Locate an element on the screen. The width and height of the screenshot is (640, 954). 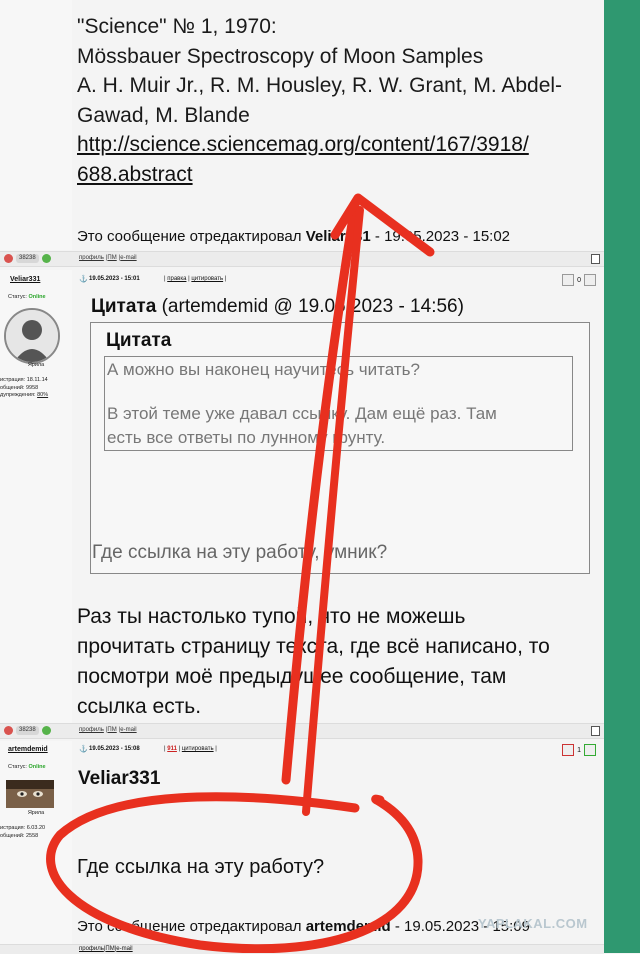
quote-header: Цитата (artemdemid @ 19.05.2023 - 14:56) is located at coordinates (277, 306).